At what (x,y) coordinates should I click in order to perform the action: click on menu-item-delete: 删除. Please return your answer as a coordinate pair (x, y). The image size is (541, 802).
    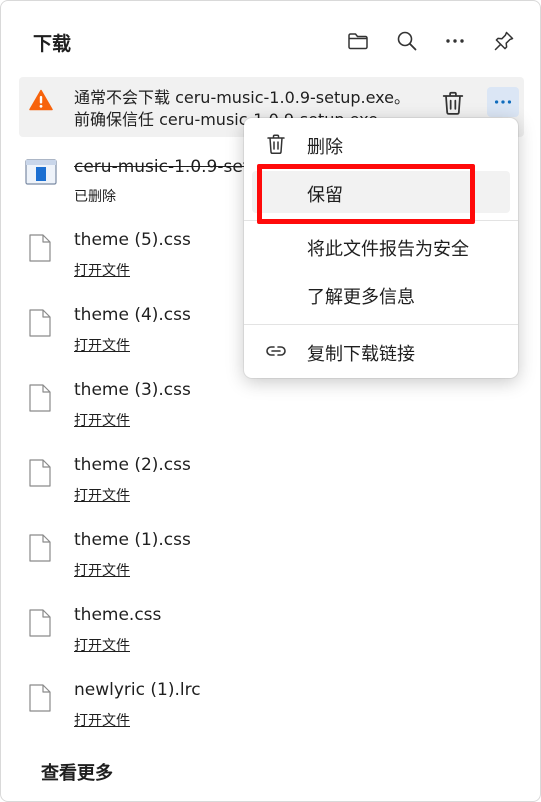
    Looking at the image, I should click on (381, 144).